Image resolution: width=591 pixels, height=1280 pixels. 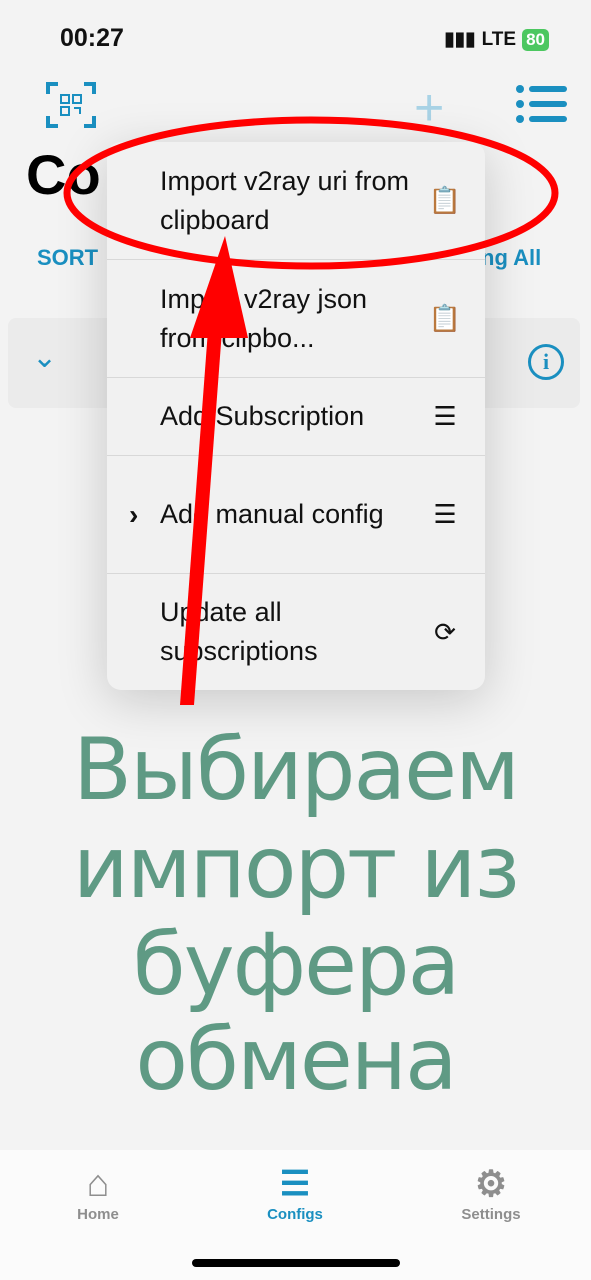 What do you see at coordinates (239, 631) in the screenshot?
I see `menu-item-label: Update all subscriptions` at bounding box center [239, 631].